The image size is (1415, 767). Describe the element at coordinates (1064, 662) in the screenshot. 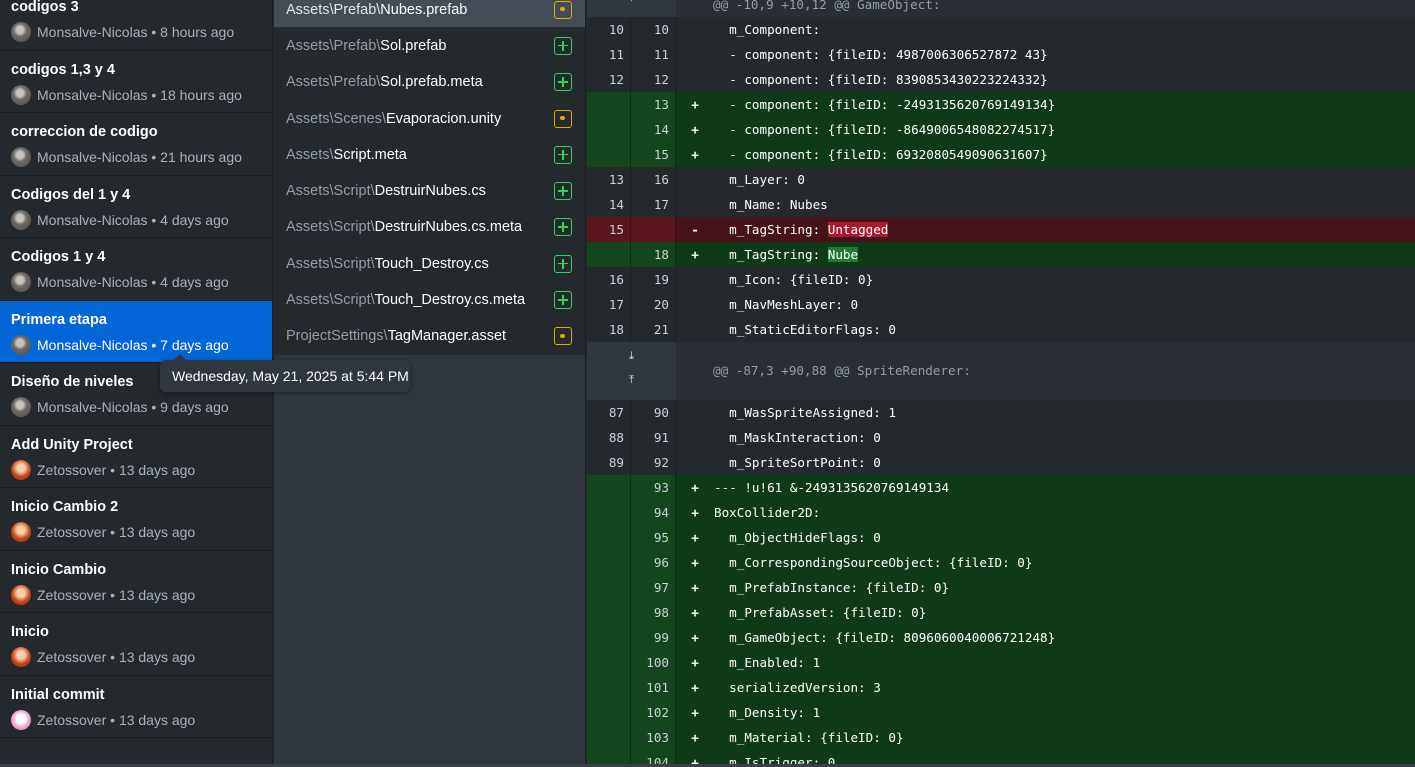

I see `code-text: m_Enabled: 1` at that location.